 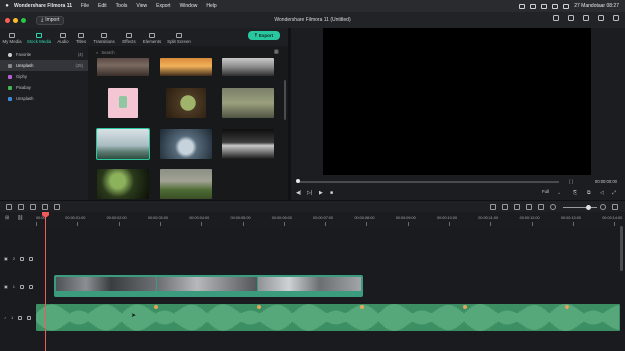 What do you see at coordinates (44, 54) in the screenshot?
I see `sidebar-item-favorite: Favorite (4)` at bounding box center [44, 54].